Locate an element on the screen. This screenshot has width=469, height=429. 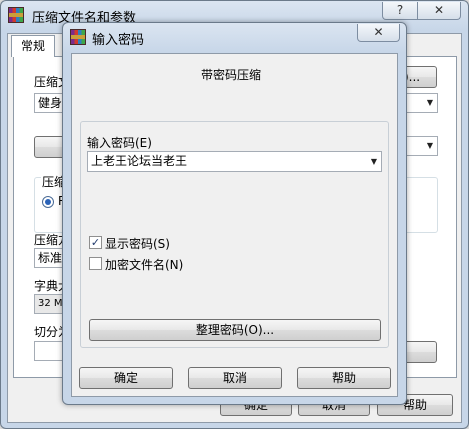
dialog-ok-button: 确定 is located at coordinates (126, 378).